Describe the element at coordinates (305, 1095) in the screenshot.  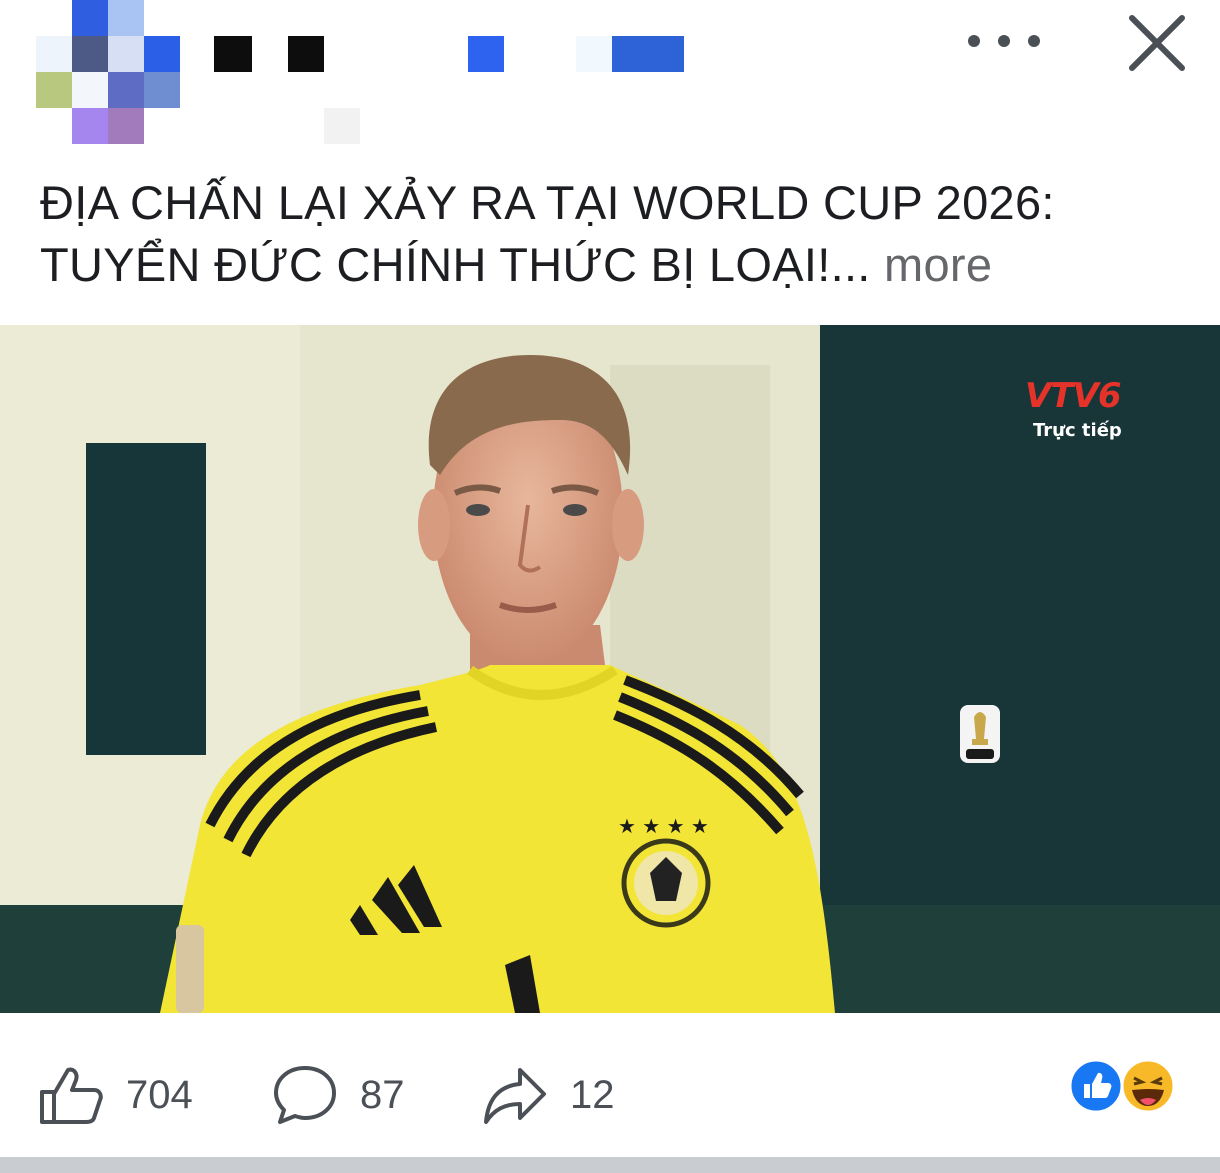
I see `comment-bubble-icon` at that location.